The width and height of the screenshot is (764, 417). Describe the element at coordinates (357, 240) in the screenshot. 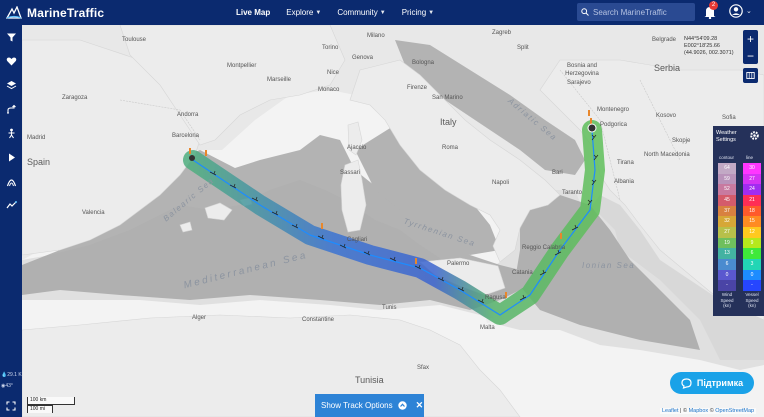

I see `label-city-cagliari: Cagliari` at that location.